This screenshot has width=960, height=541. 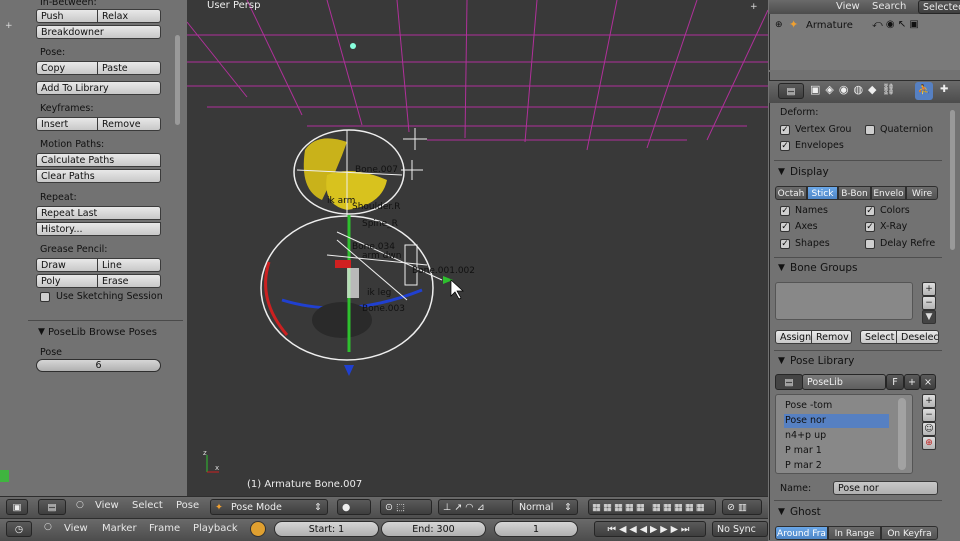 I want to click on properties-editor-type-icon: ▤, so click(x=791, y=91).